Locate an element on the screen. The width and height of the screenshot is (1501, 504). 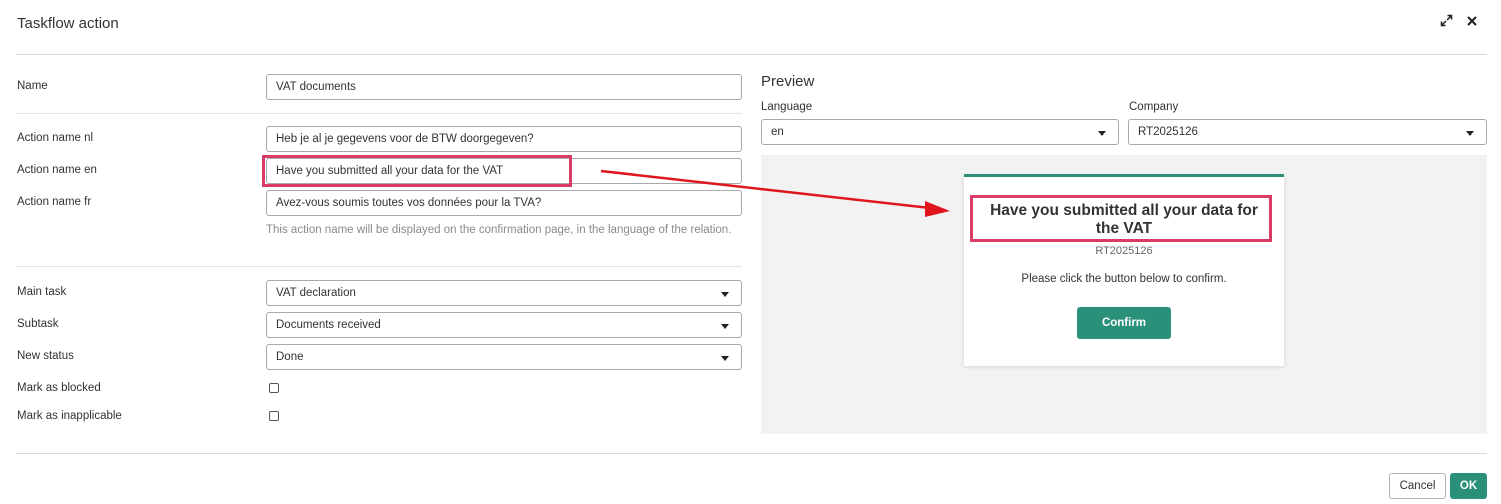
cancel-button: Cancel is located at coordinates (1417, 486).